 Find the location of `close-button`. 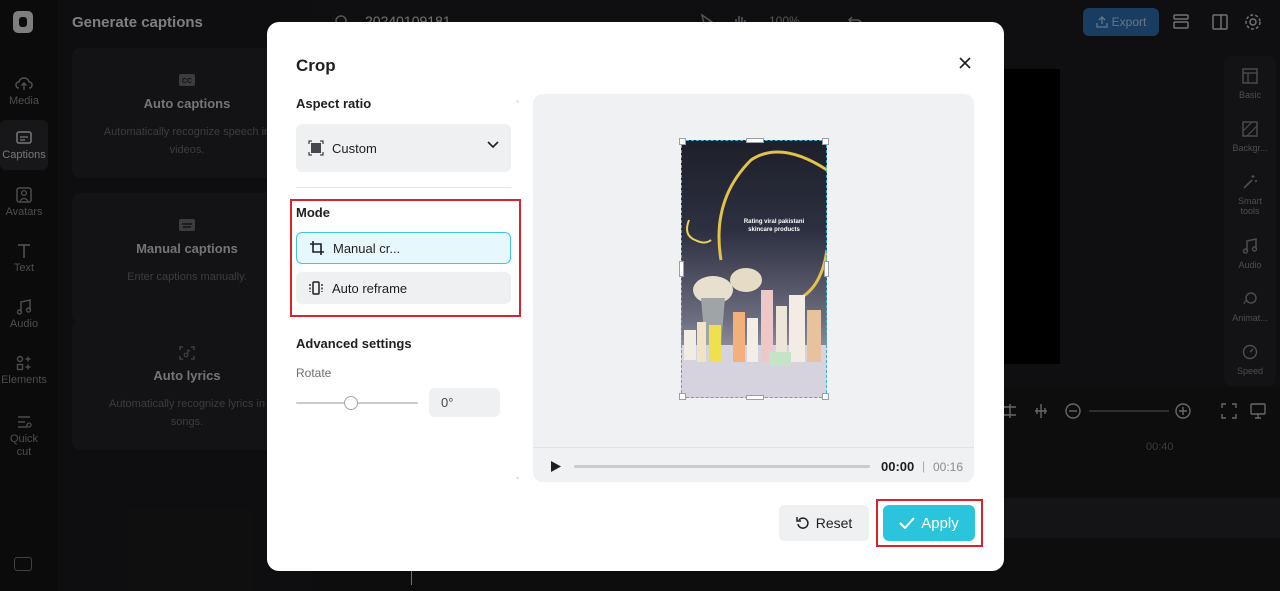

close-button is located at coordinates (965, 63).